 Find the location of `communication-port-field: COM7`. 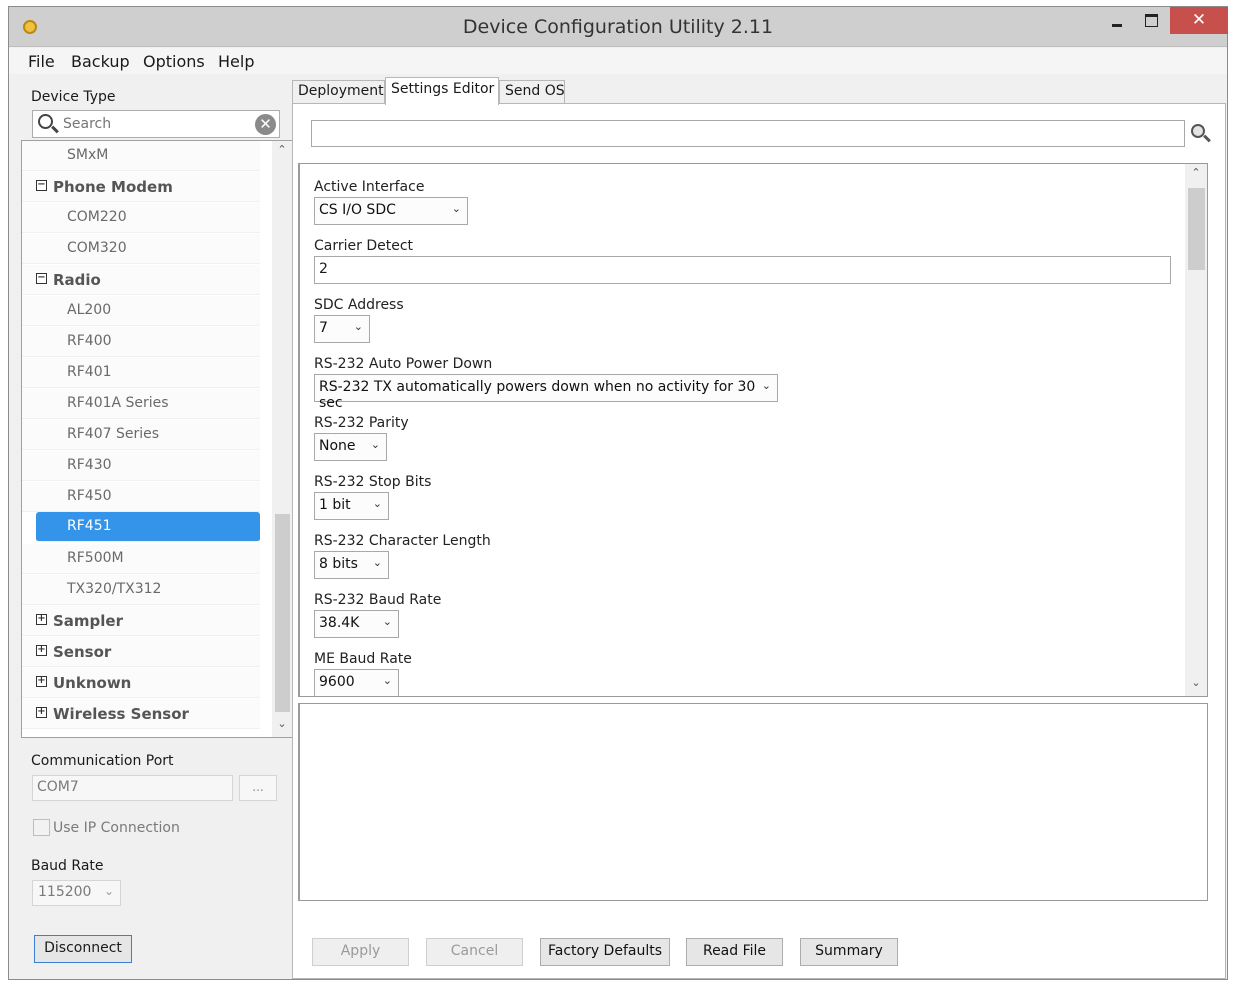

communication-port-field: COM7 is located at coordinates (132, 788).